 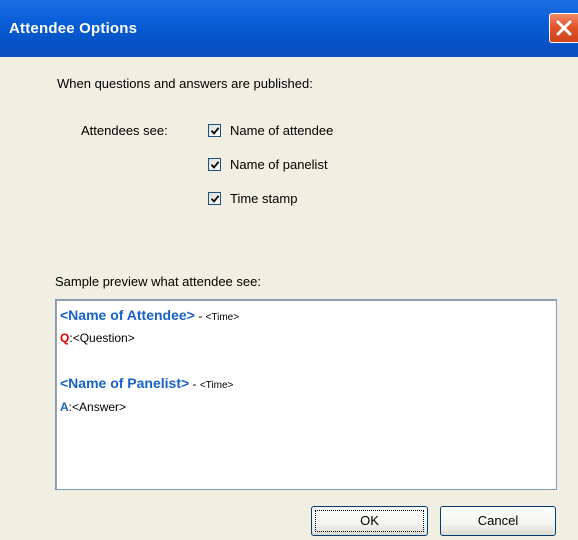 I want to click on focus-ring, so click(x=369, y=521).